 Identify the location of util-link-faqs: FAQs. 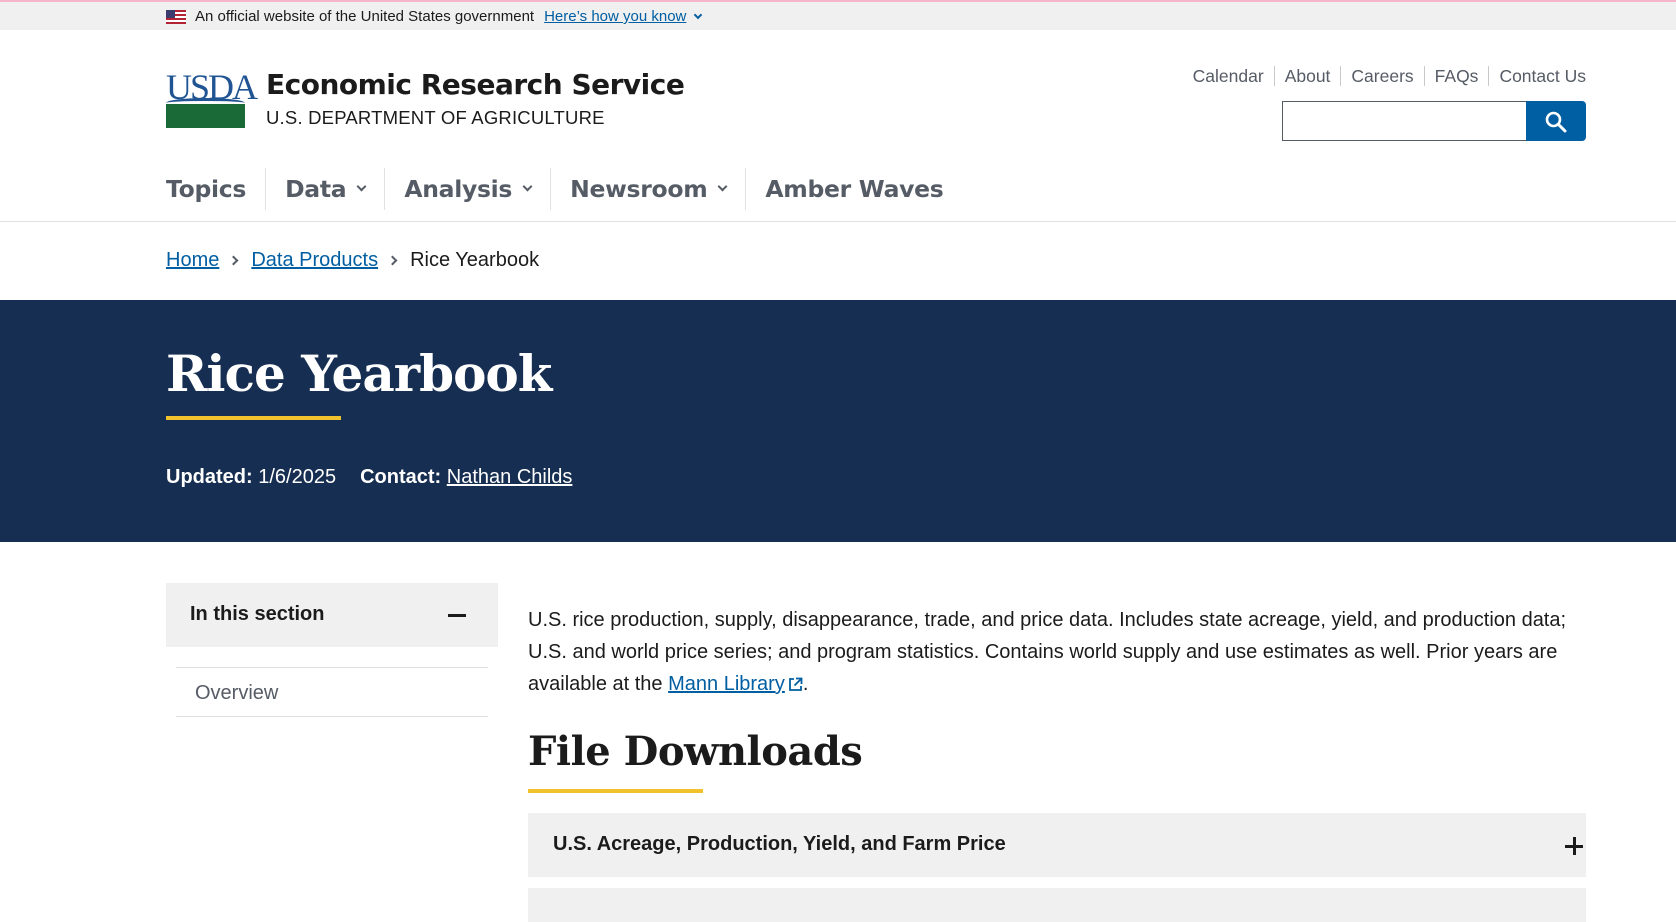
(1456, 76).